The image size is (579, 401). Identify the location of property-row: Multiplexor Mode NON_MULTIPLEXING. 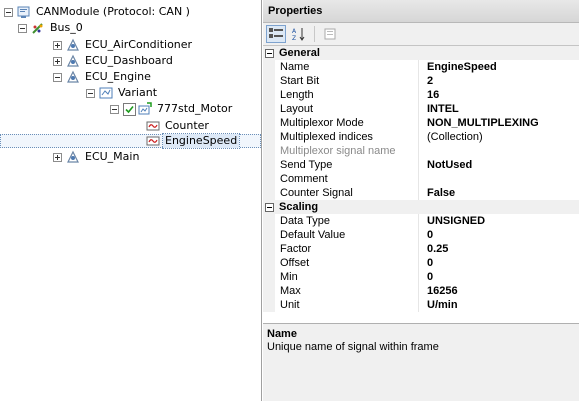
(421, 123).